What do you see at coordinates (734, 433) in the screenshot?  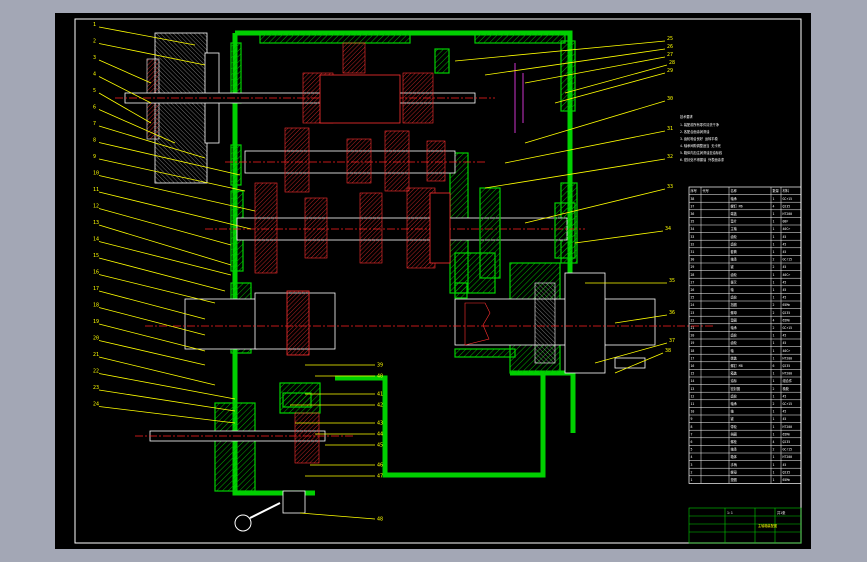 I see `table-cell: 挡圈` at bounding box center [734, 433].